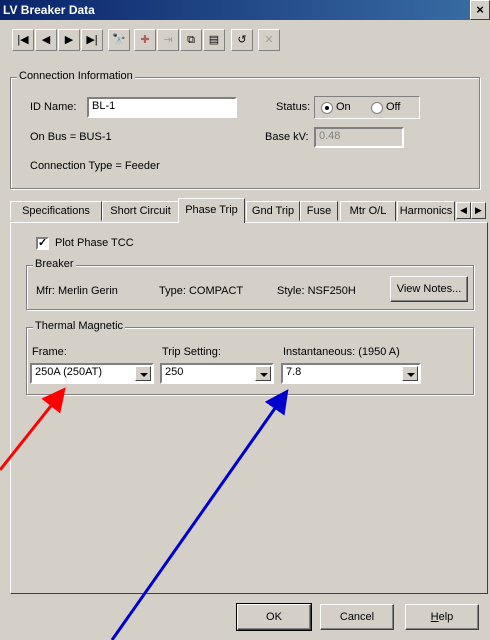  I want to click on red-annotation-arrow, so click(33, 429).